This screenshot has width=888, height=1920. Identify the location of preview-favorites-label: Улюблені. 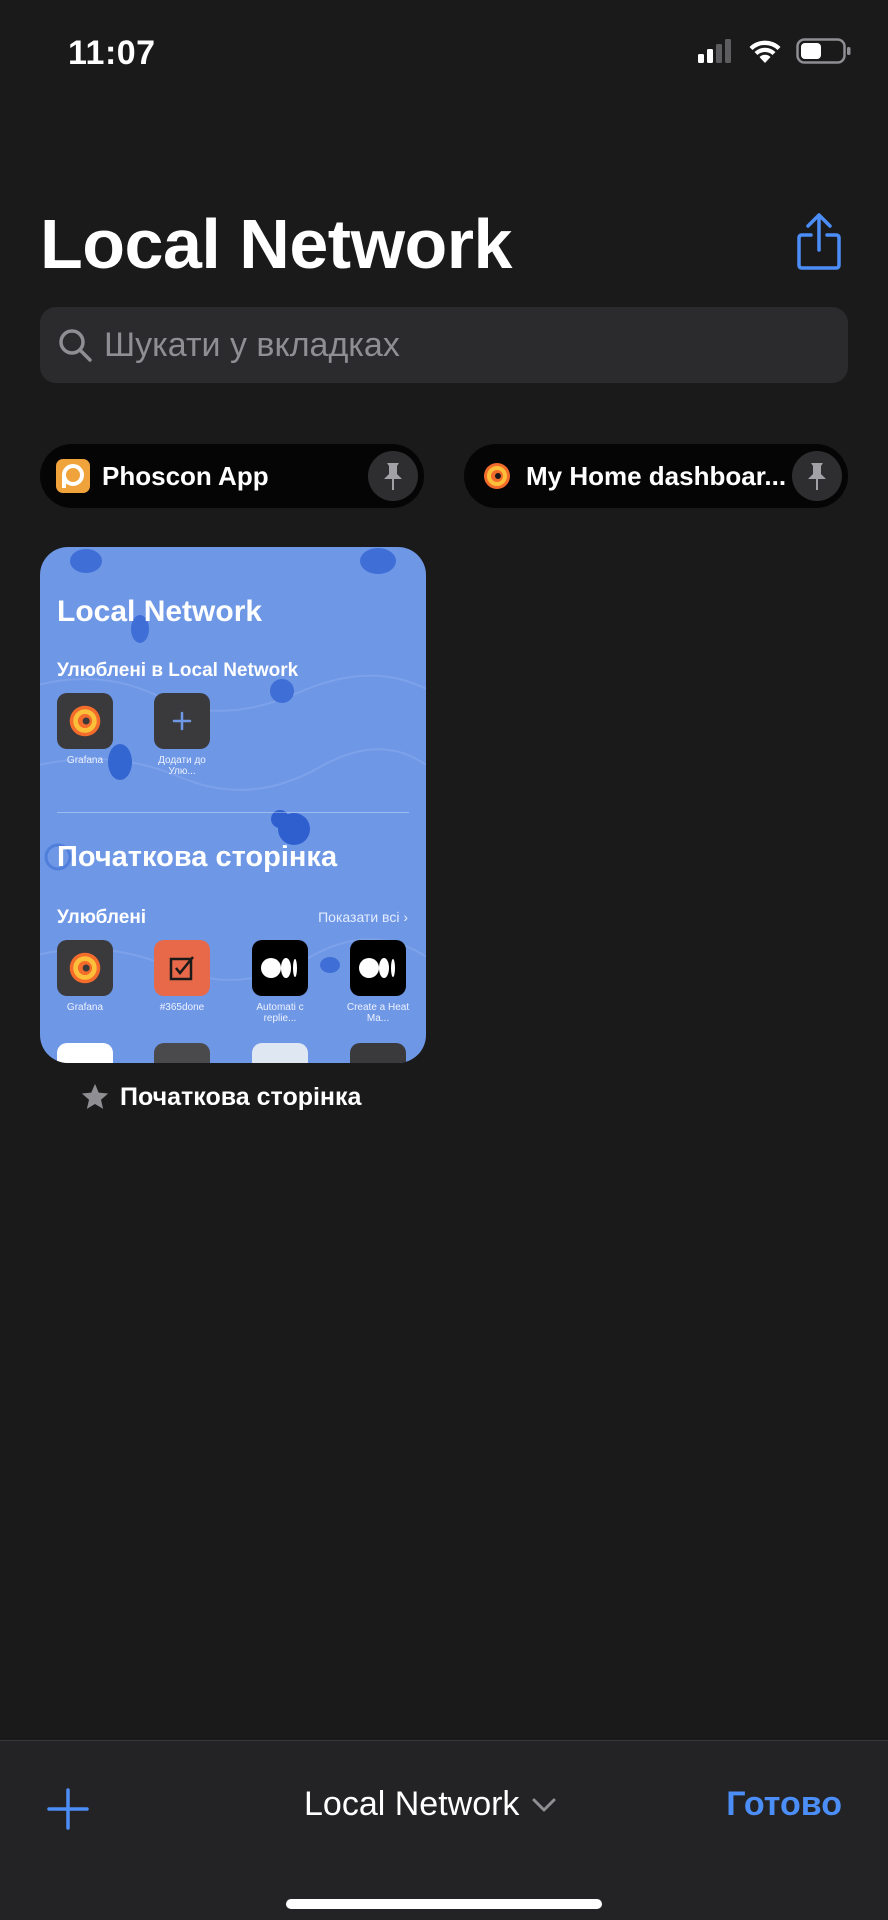
(102, 917).